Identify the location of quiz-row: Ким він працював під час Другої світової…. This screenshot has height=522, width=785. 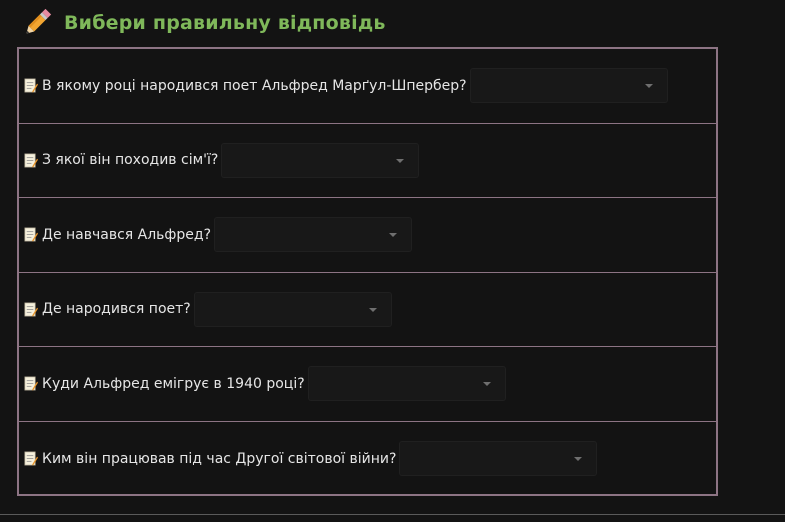
(367, 459).